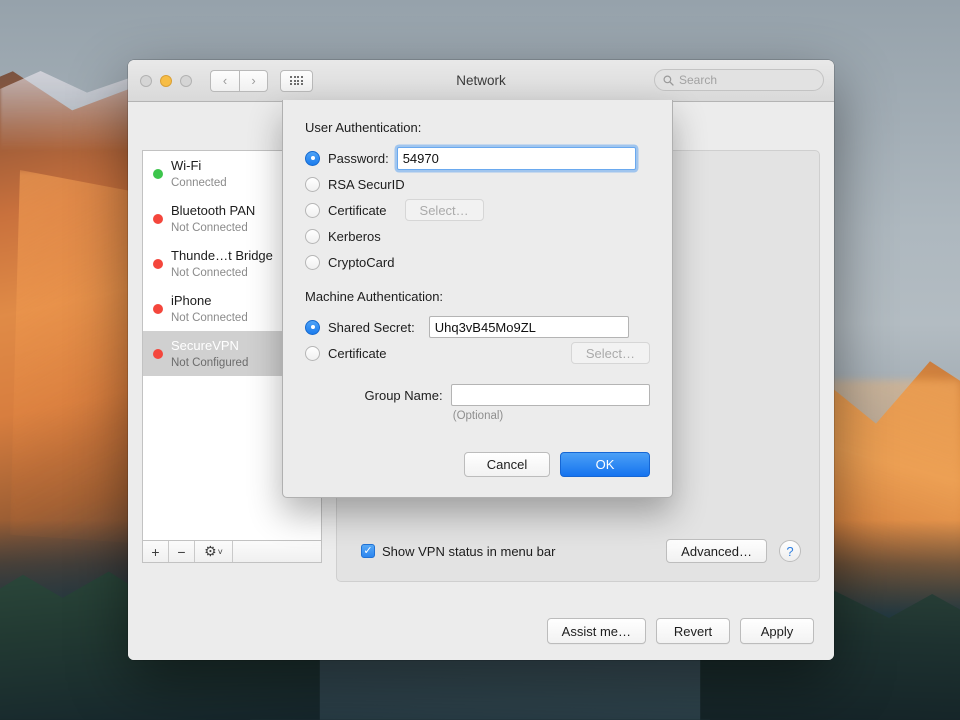 This screenshot has width=960, height=720. What do you see at coordinates (478, 416) in the screenshot?
I see `group-name-hint: (Optional)` at bounding box center [478, 416].